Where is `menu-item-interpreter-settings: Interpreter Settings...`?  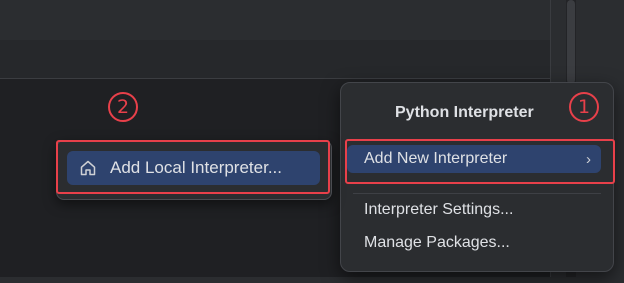
menu-item-interpreter-settings: Interpreter Settings... is located at coordinates (474, 210).